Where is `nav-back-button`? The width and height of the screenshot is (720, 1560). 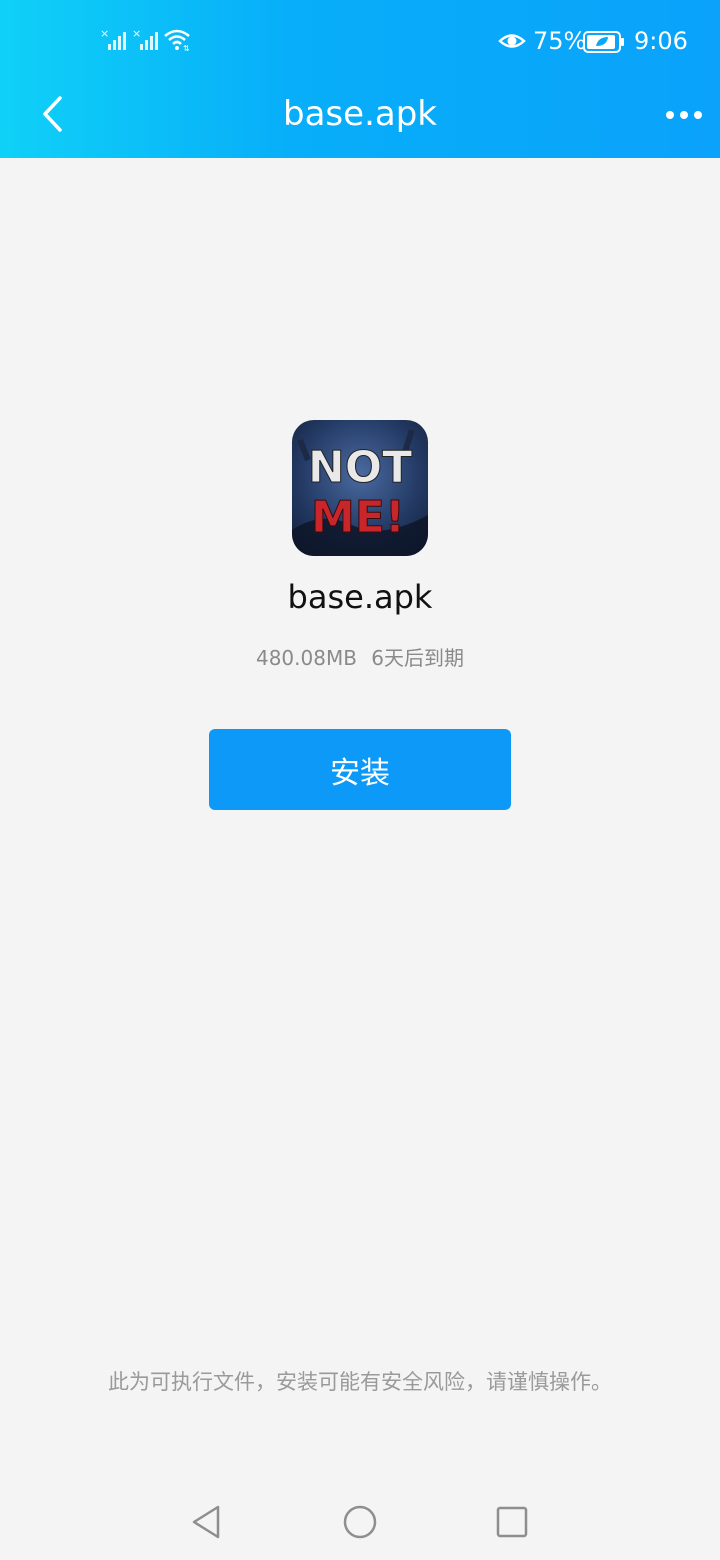
nav-back-button is located at coordinates (206, 1522).